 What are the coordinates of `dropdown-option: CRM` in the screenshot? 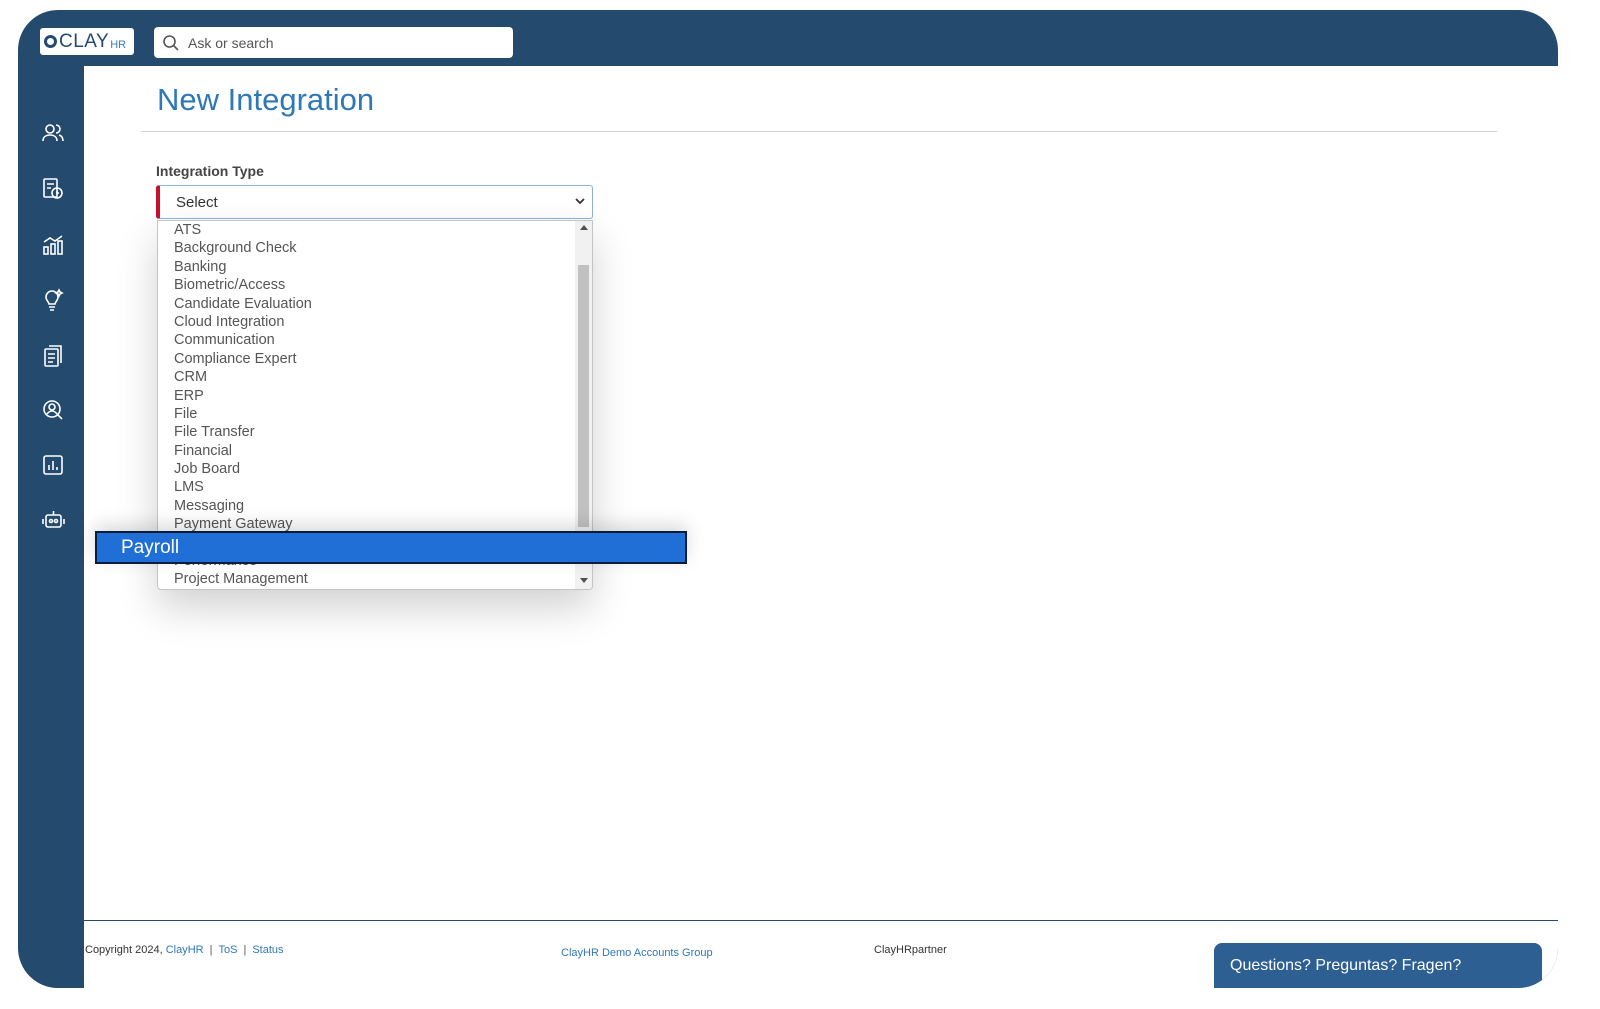 It's located at (243, 377).